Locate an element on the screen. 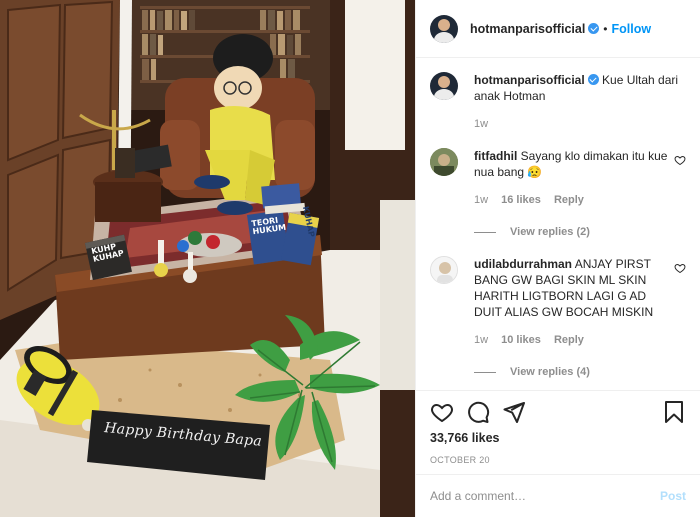 Image resolution: width=700 pixels, height=517 pixels. comment-username: udilabdurrahman is located at coordinates (523, 264).